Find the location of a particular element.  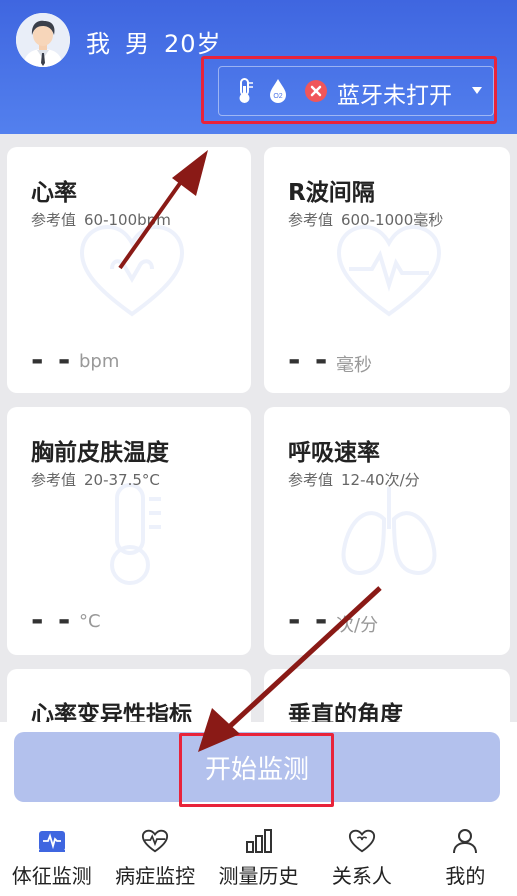

card-r-wave-interval: R波间隔 参考值 600-1000毫秒 - - 毫秒 is located at coordinates (387, 270).